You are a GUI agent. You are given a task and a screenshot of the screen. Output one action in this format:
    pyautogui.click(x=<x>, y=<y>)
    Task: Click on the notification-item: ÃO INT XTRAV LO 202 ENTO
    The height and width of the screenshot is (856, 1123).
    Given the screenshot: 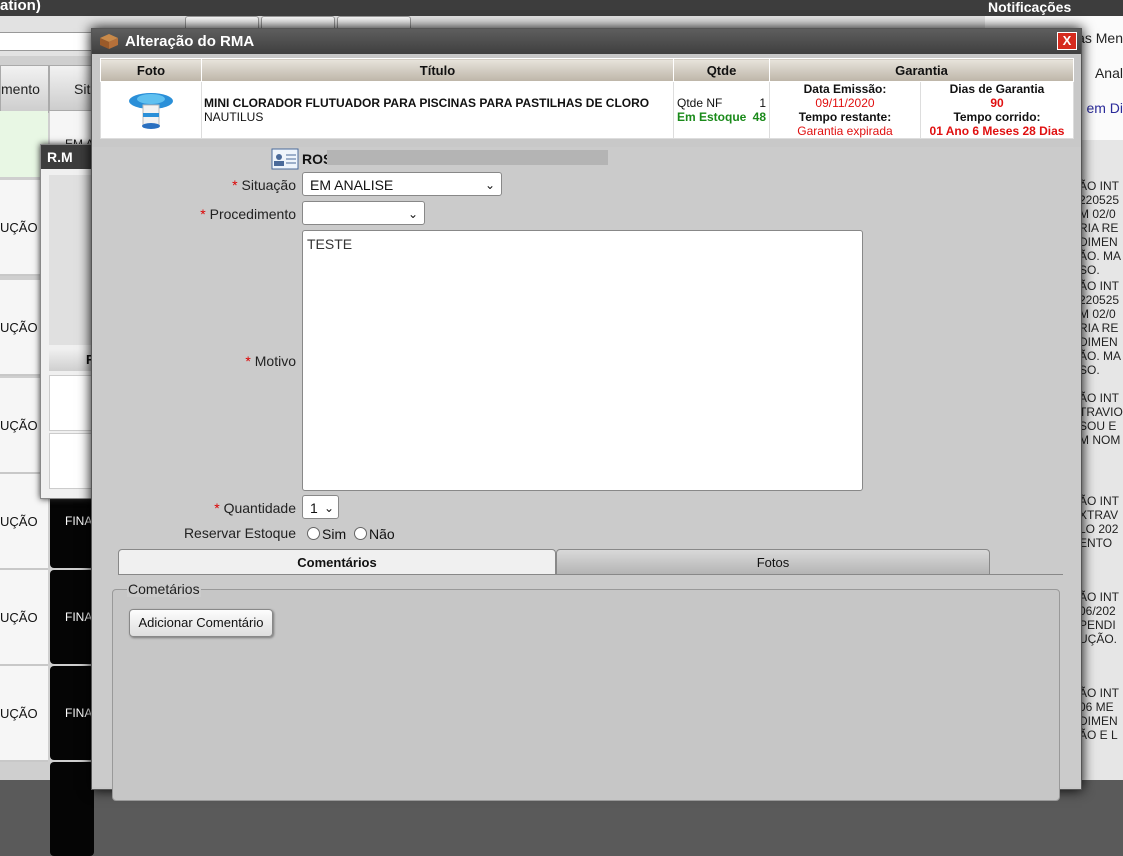 What is the action you would take?
    pyautogui.click(x=1101, y=522)
    